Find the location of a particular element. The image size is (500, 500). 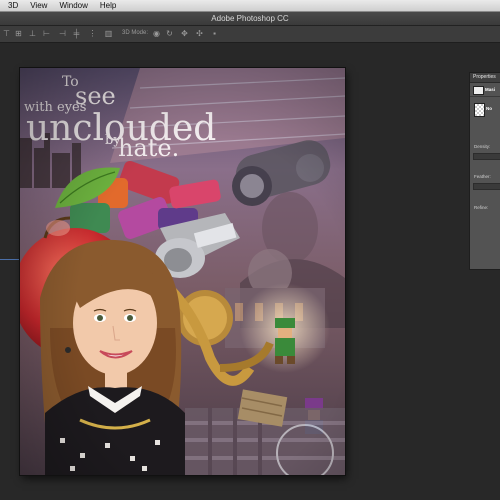

options-bar: ⊤ ⊞ ⊥ ⊢ ⊣ ╪ ⋮ ▥ 3D Mode: ◉ ↻ ✥ ✣ ▪ is located at coordinates (250, 34).